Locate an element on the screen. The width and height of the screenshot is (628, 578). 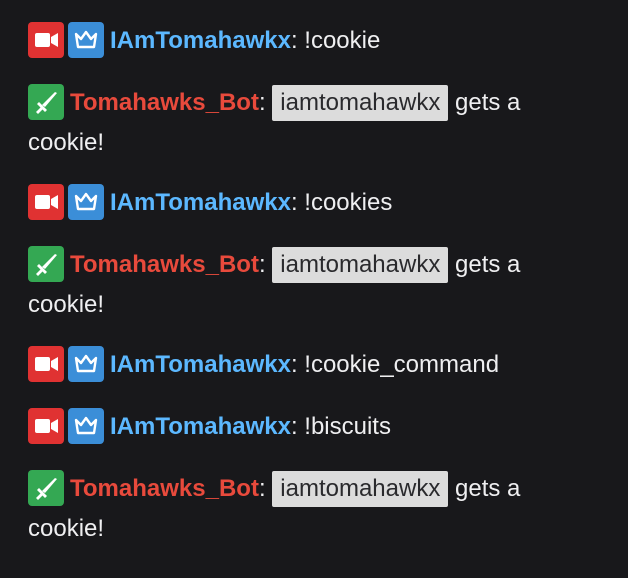
chat-message: IAmTomahawkx: !biscuits is located at coordinates (313, 427).